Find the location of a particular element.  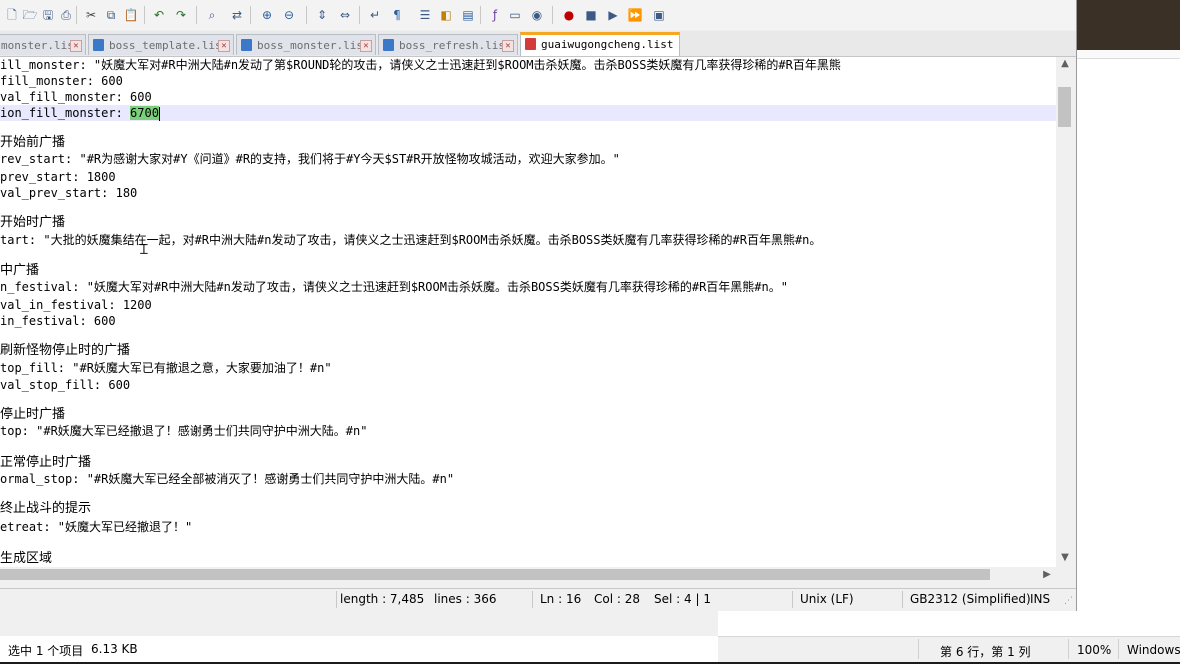

redo-icon: ↷ is located at coordinates (181, 15).